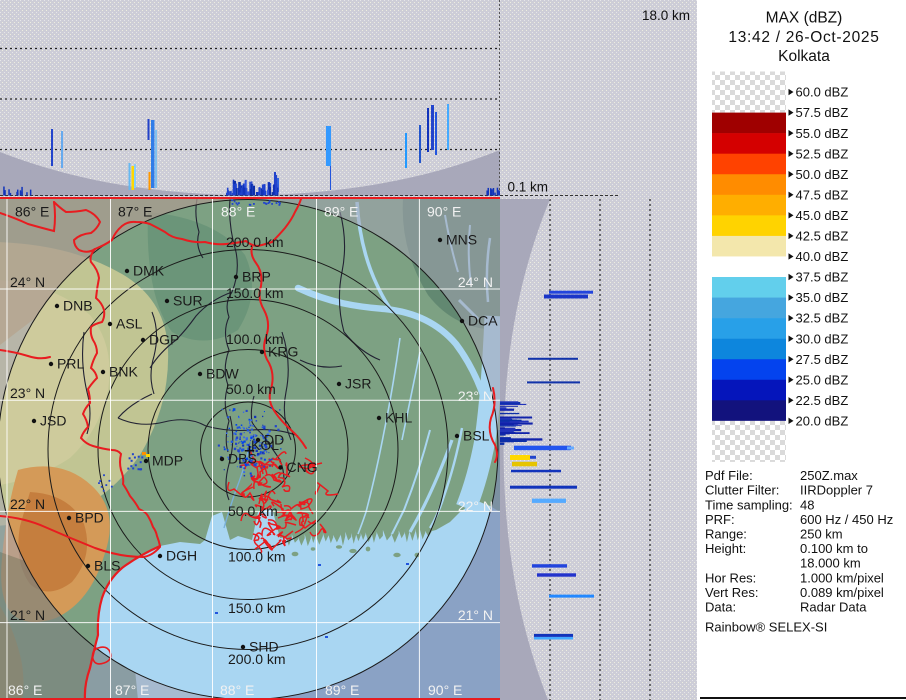  Describe the element at coordinates (804, 56) in the screenshot. I see `svg-text: Kolkata` at that location.